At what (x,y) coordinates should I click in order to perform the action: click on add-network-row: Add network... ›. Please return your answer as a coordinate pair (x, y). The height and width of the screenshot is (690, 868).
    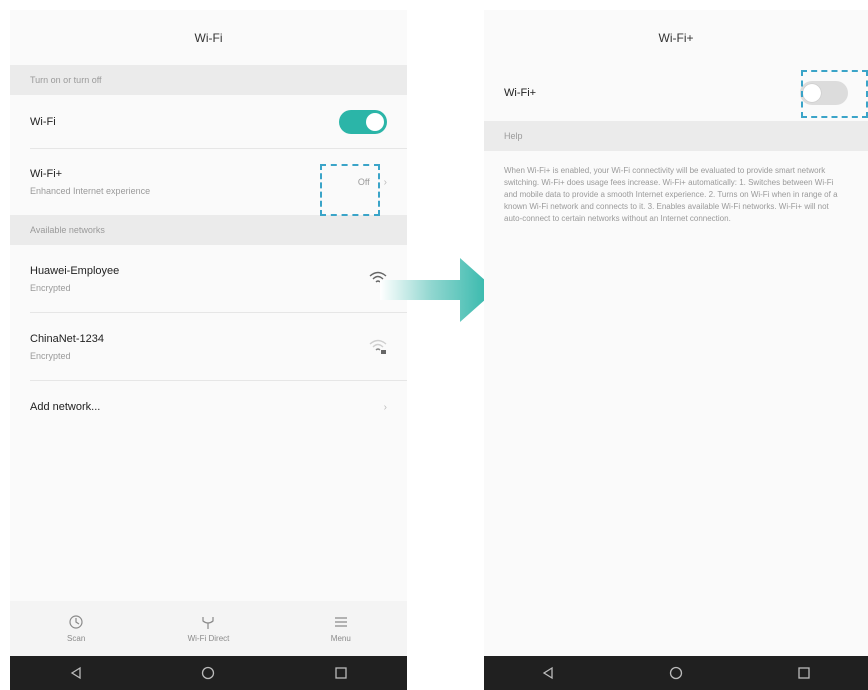
    Looking at the image, I should click on (208, 407).